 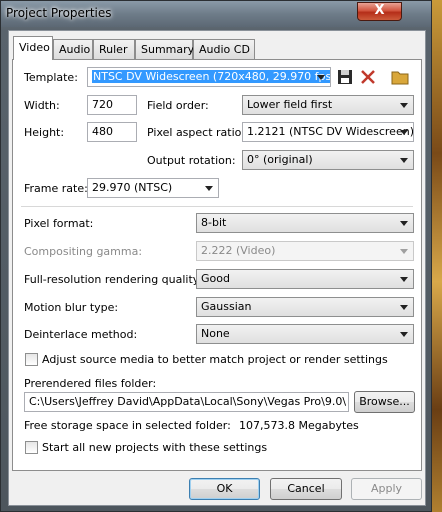 I want to click on deinterlace-value: None, so click(x=215, y=333).